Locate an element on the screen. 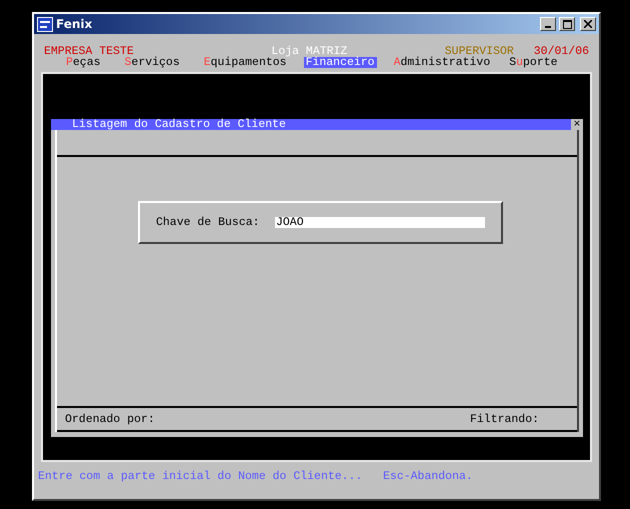 This screenshot has height=509, width=630. app-logo-icon is located at coordinates (45, 24).